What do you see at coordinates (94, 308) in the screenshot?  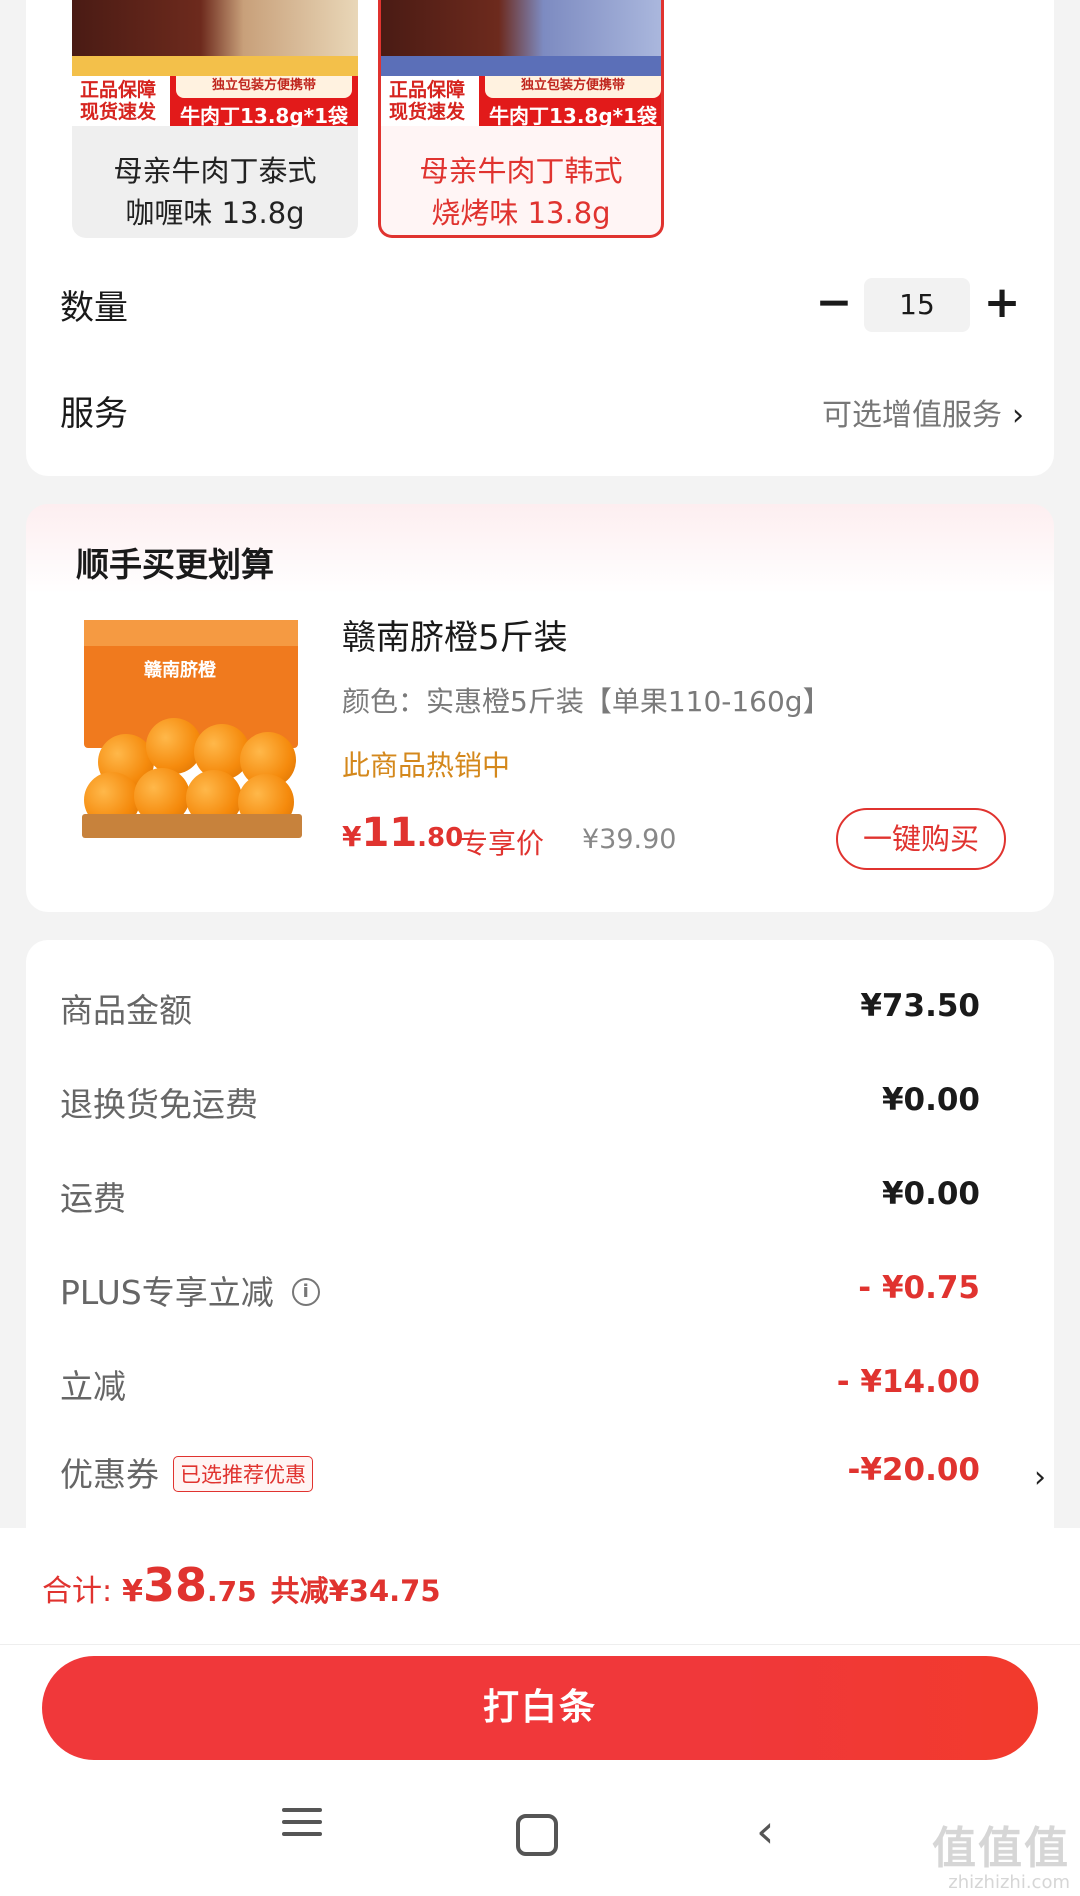 I see `quantity-label: 数量` at bounding box center [94, 308].